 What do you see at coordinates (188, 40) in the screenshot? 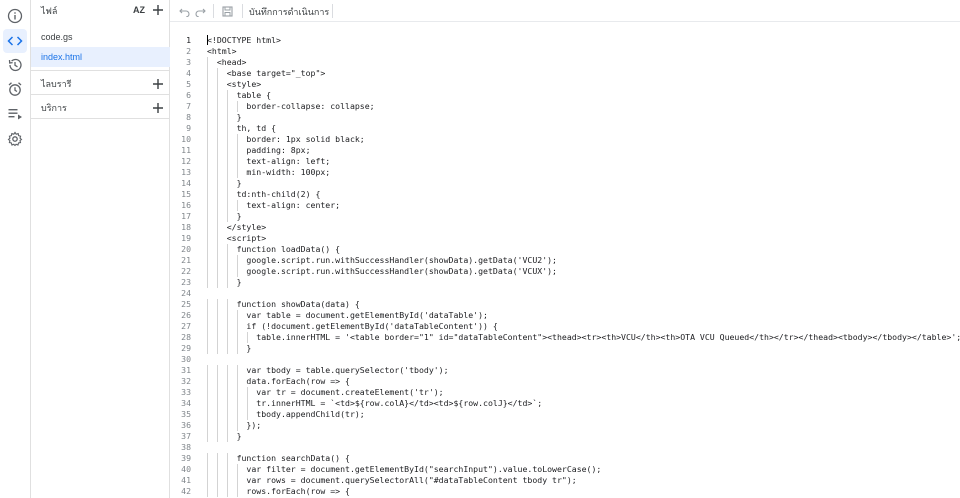
I see `line-number: 1` at bounding box center [188, 40].